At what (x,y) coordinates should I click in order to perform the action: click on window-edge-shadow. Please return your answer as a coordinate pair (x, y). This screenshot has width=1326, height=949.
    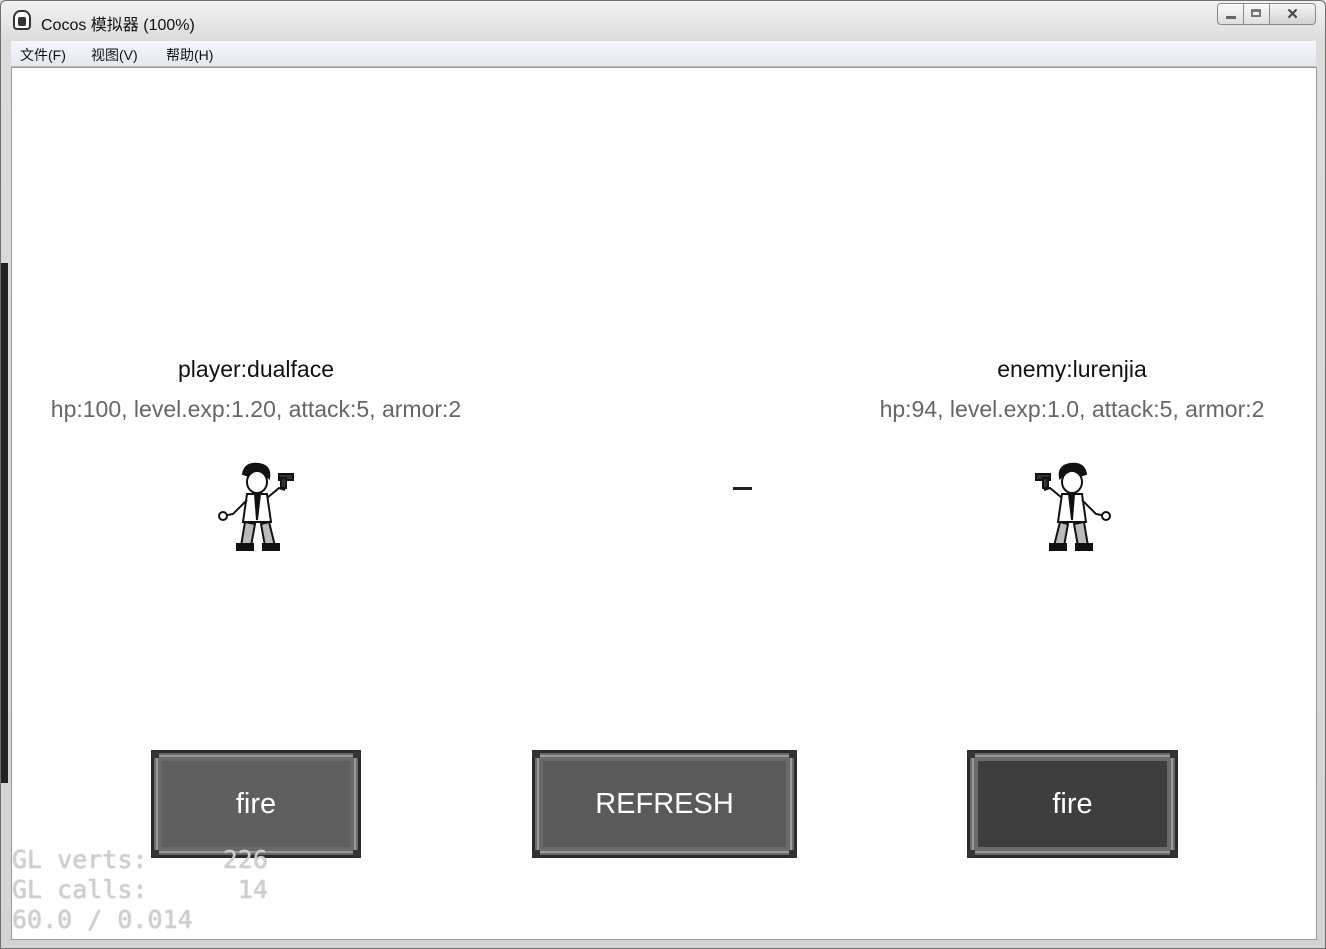
    Looking at the image, I should click on (4, 523).